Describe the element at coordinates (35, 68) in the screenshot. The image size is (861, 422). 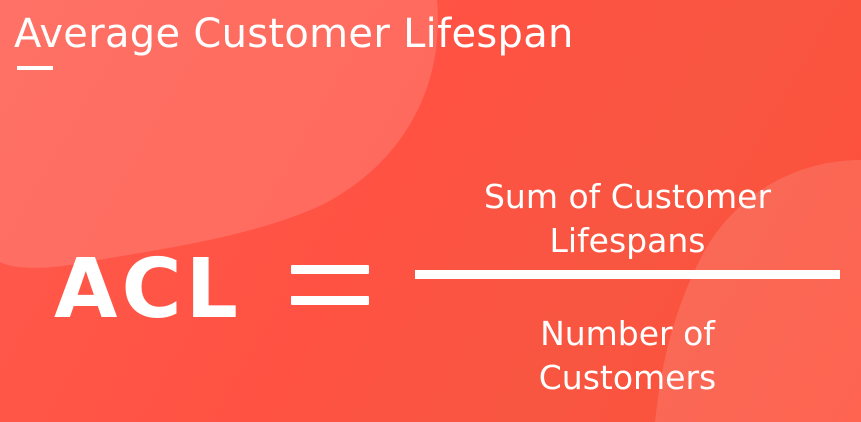
I see `title-underline` at that location.